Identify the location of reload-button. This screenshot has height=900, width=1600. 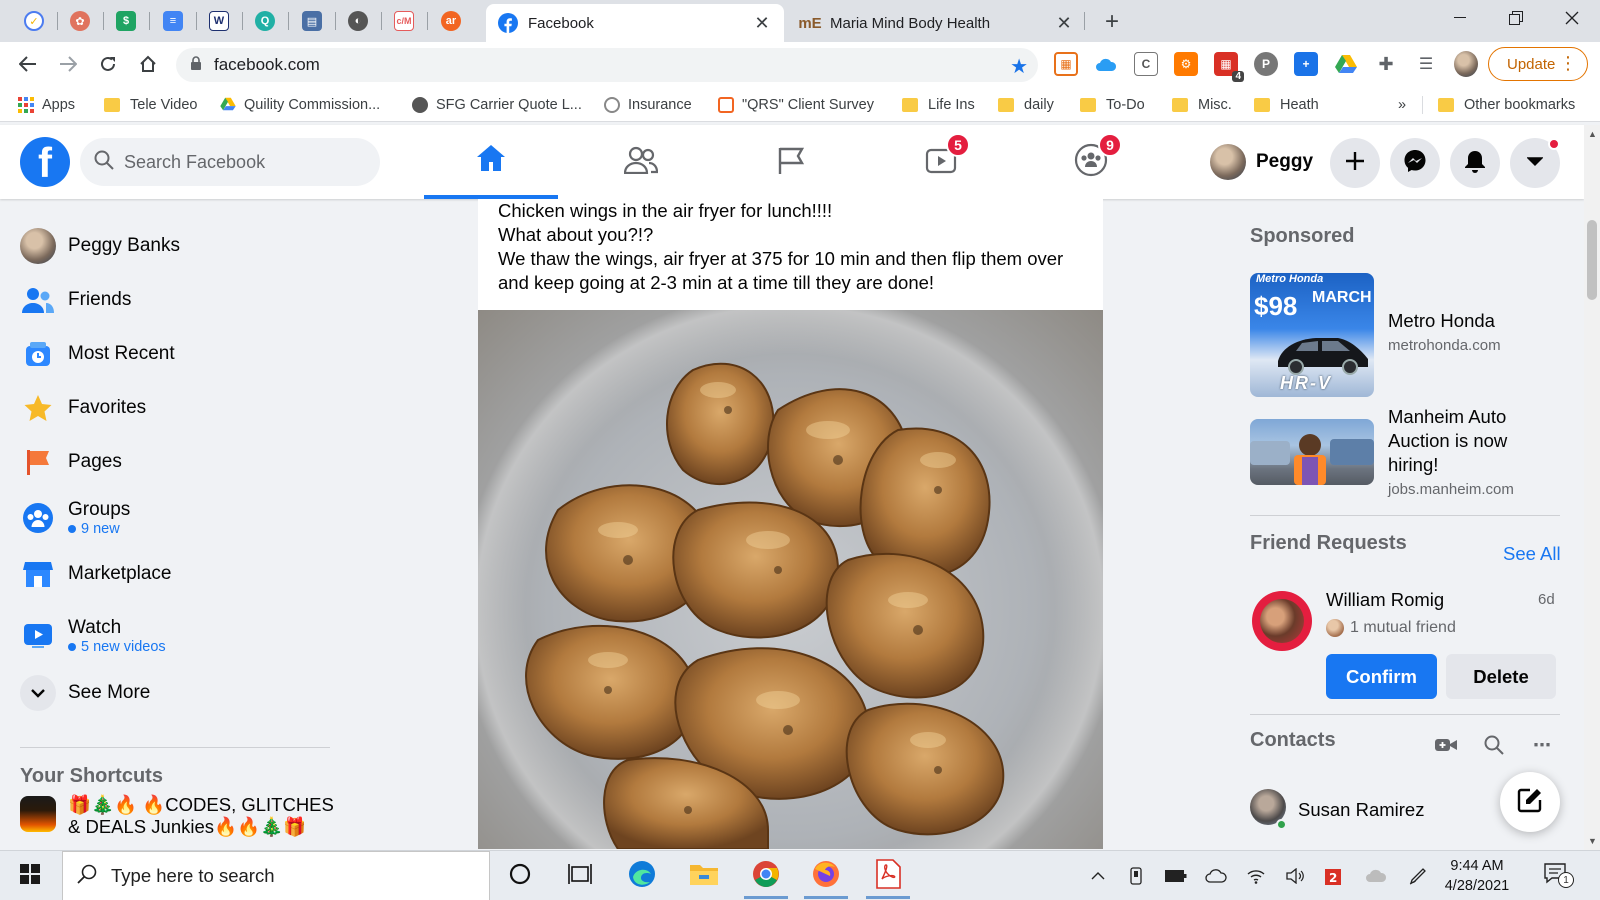
(108, 64).